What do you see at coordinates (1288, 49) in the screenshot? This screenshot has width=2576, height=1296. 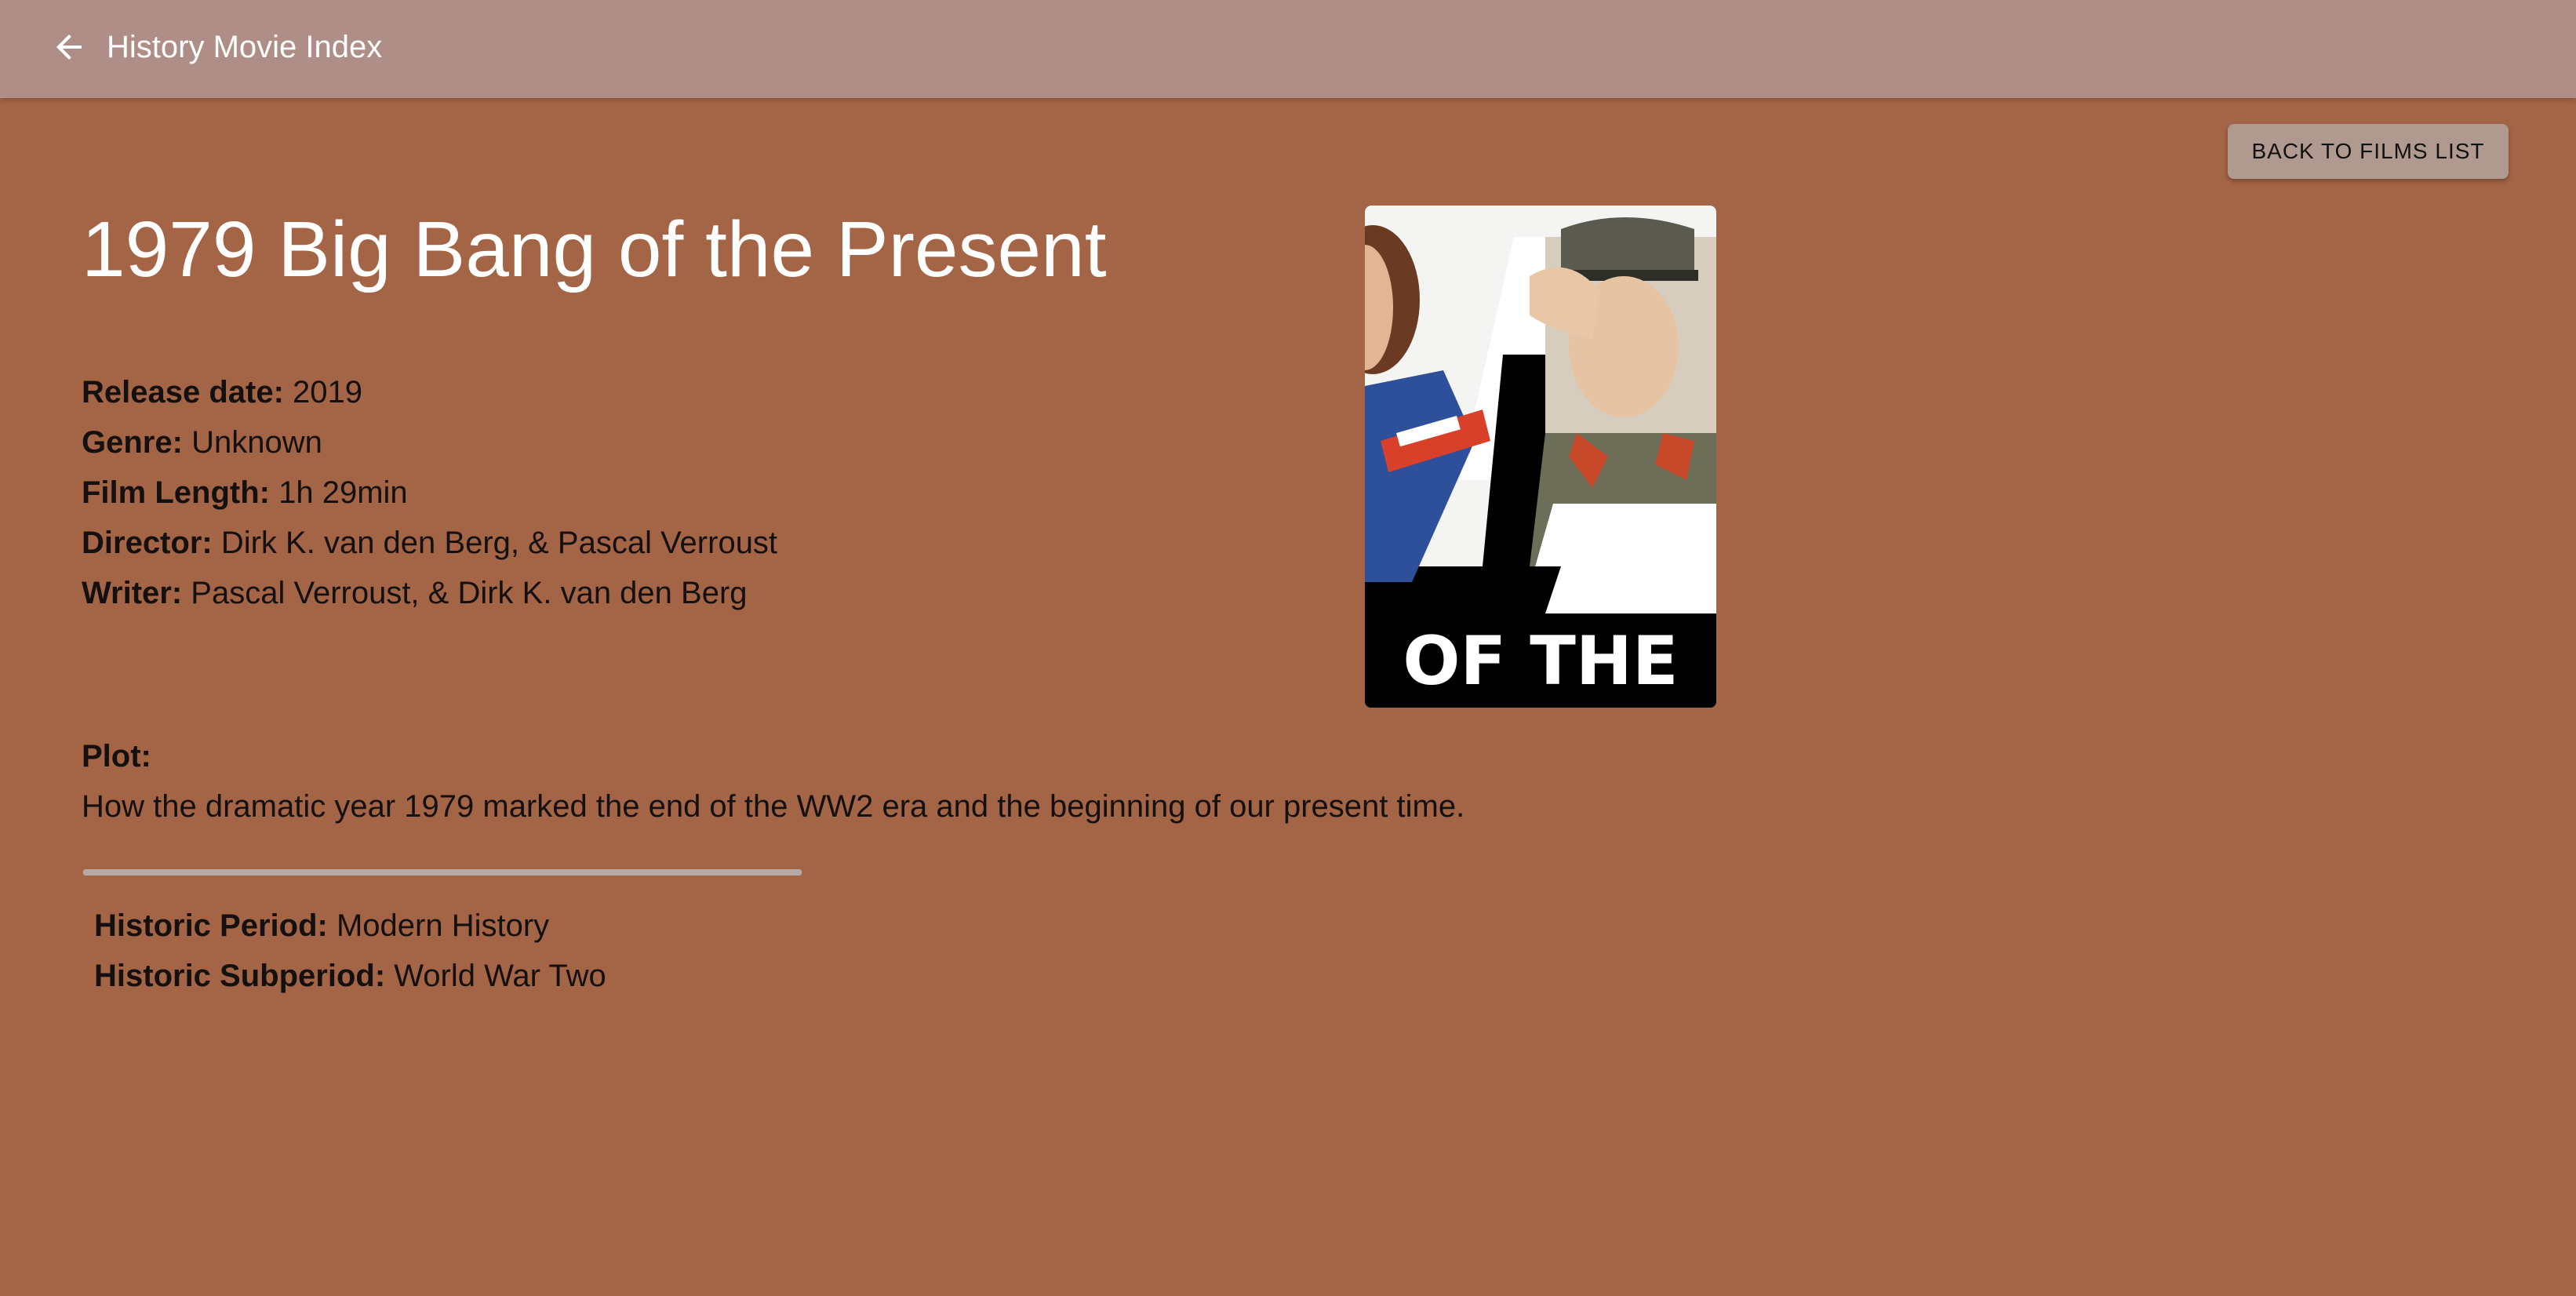 I see `app-bar: History Movie Index` at bounding box center [1288, 49].